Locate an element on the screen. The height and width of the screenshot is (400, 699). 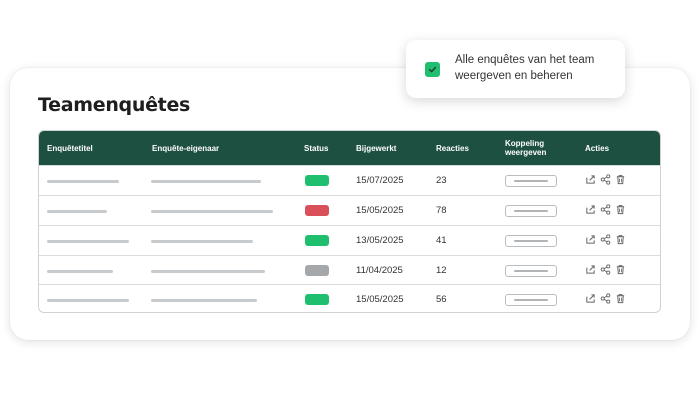
response-count: 56 is located at coordinates (441, 299).